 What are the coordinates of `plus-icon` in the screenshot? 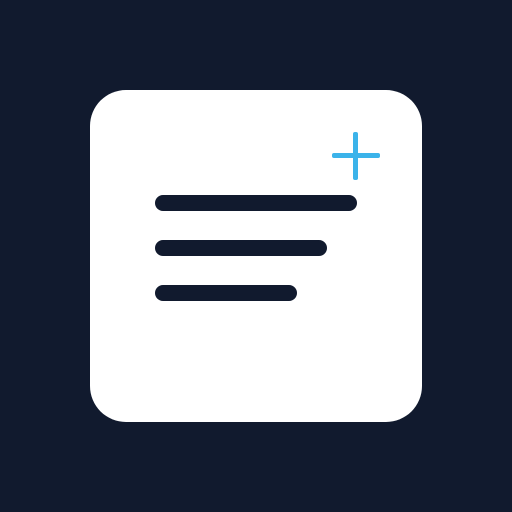 It's located at (356, 156).